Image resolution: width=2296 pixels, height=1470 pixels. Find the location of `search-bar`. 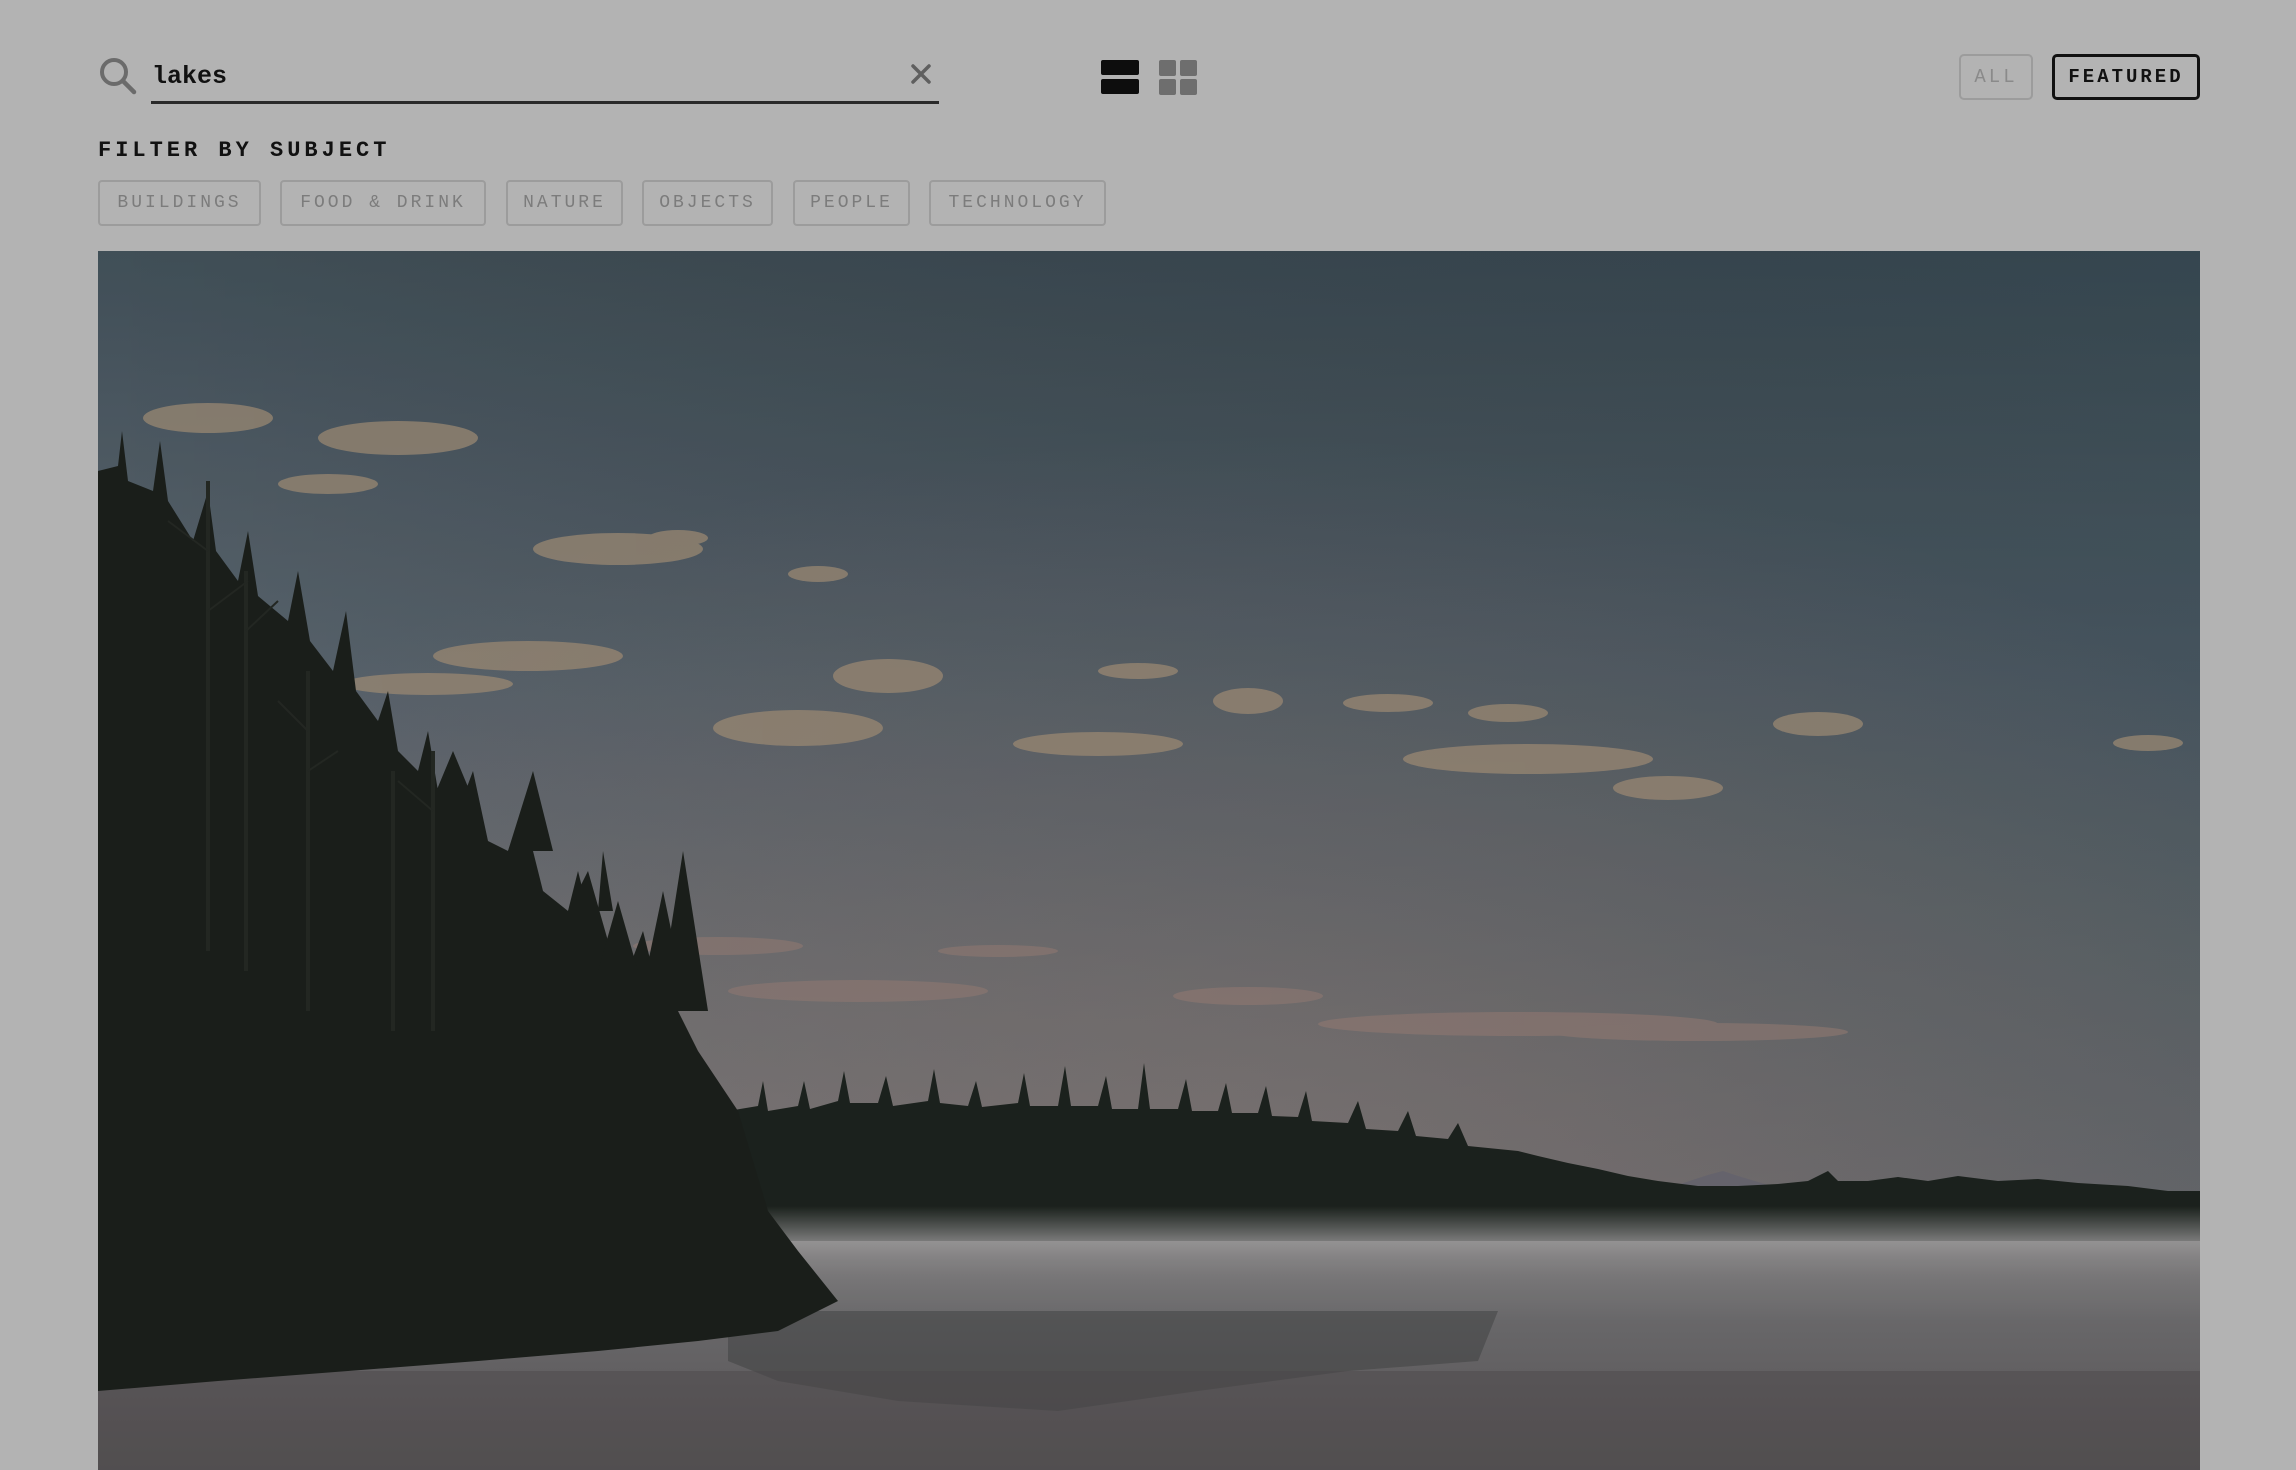

search-bar is located at coordinates (518, 78).